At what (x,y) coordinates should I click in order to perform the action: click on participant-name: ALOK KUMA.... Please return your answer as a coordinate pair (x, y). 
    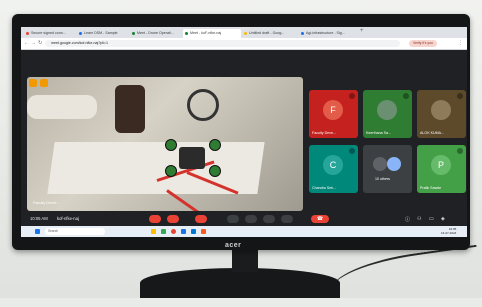
    Looking at the image, I should click on (432, 133).